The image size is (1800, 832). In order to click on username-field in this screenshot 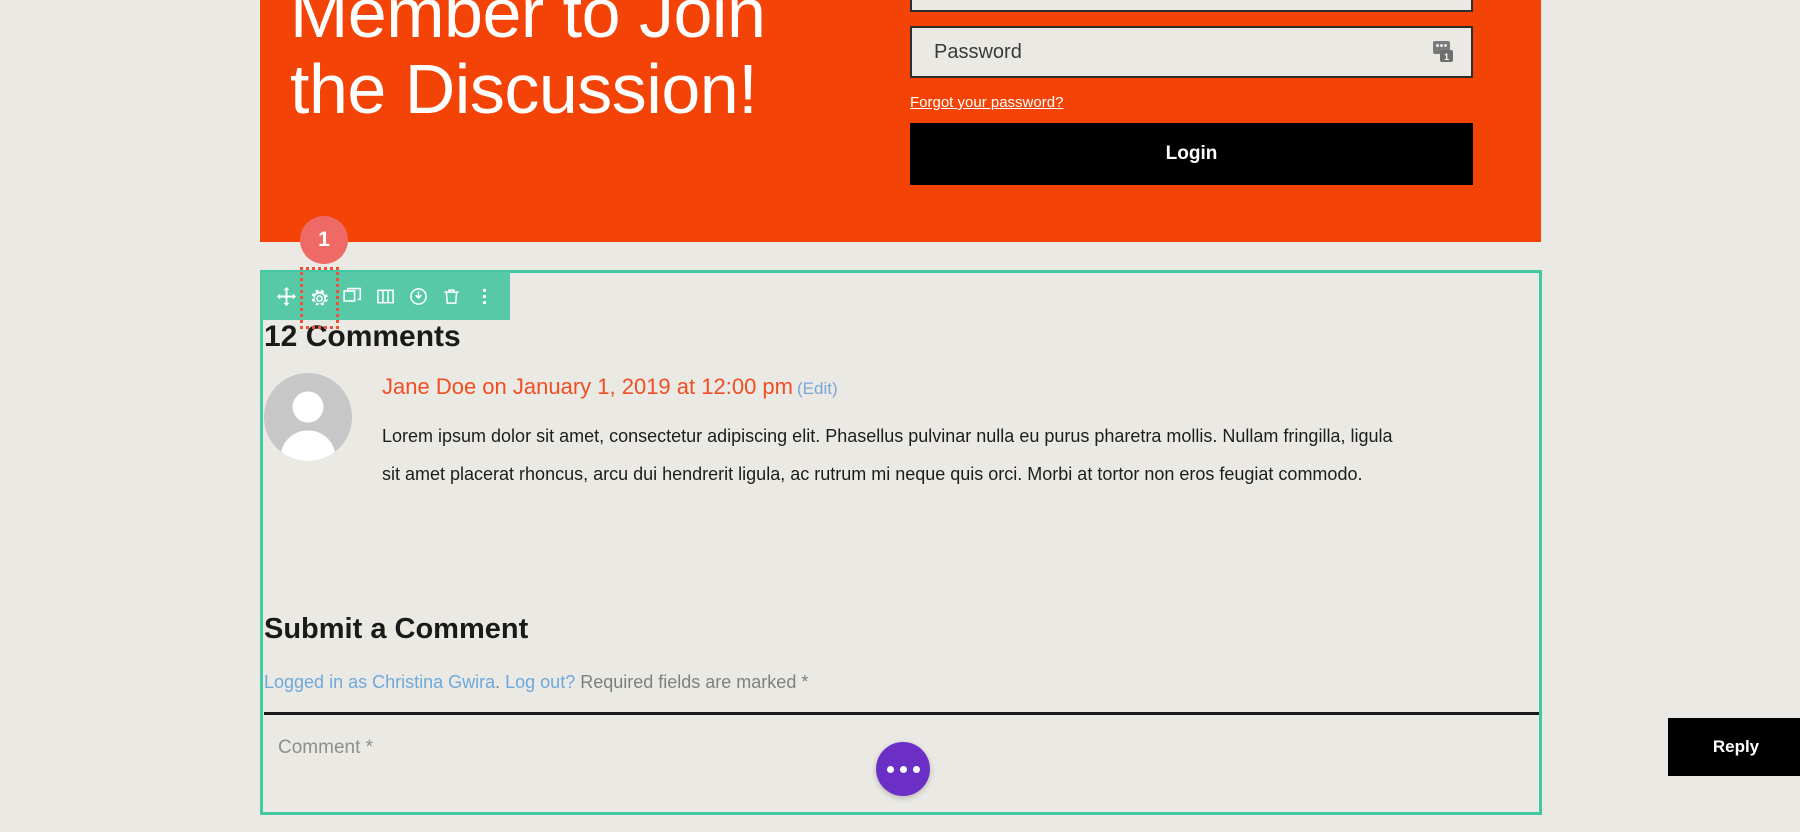, I will do `click(1191, 6)`.